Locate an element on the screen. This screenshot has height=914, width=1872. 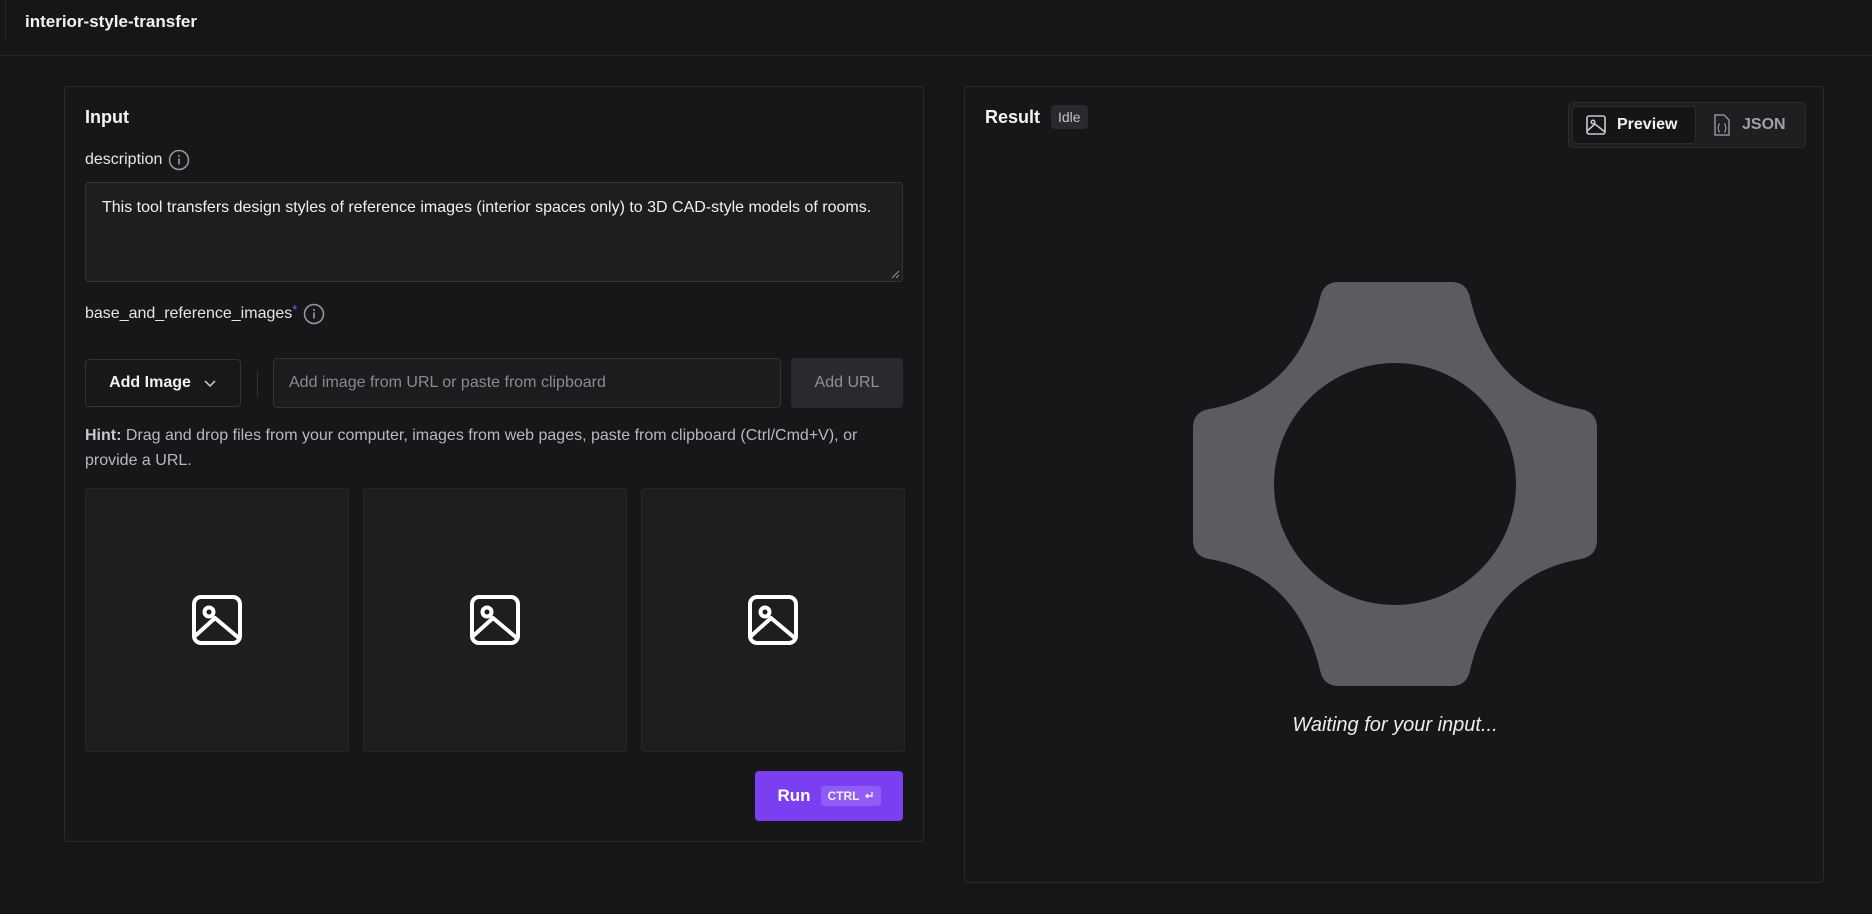
description-label: description is located at coordinates (124, 159).